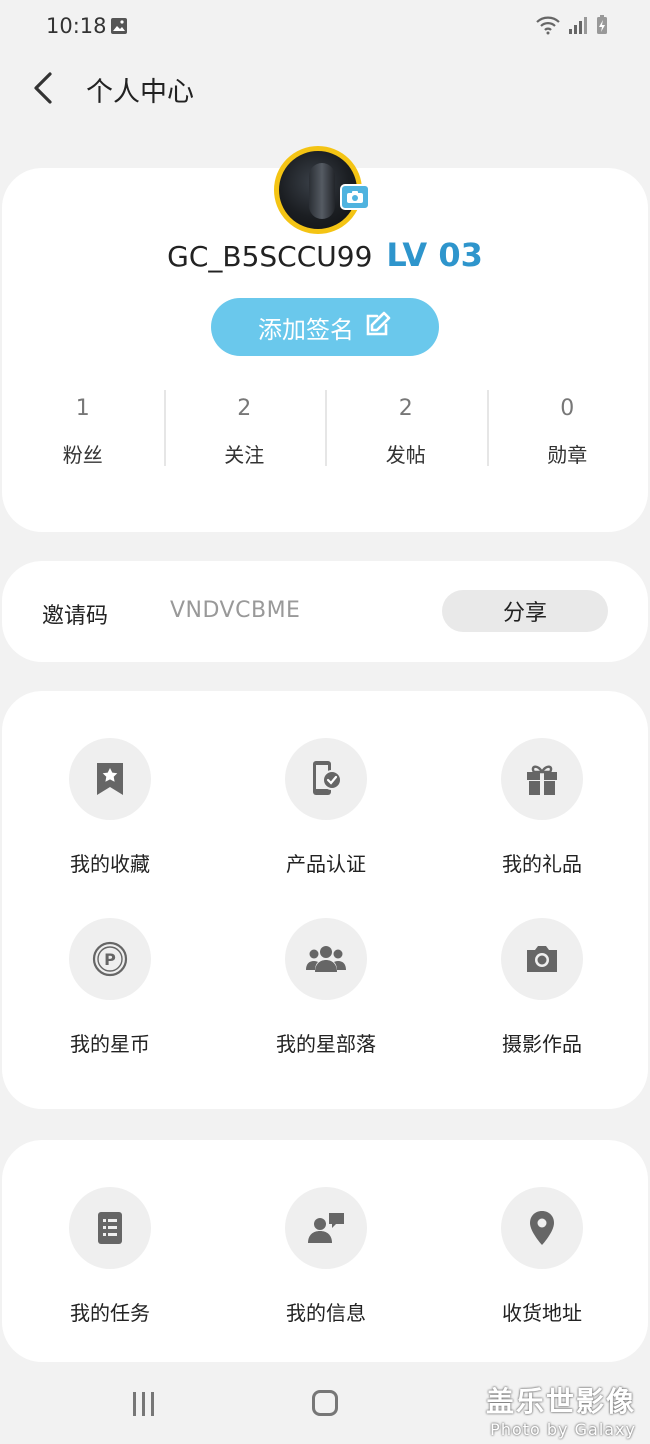 The height and width of the screenshot is (1444, 650). Describe the element at coordinates (548, 27) in the screenshot. I see `wifi-icon` at that location.